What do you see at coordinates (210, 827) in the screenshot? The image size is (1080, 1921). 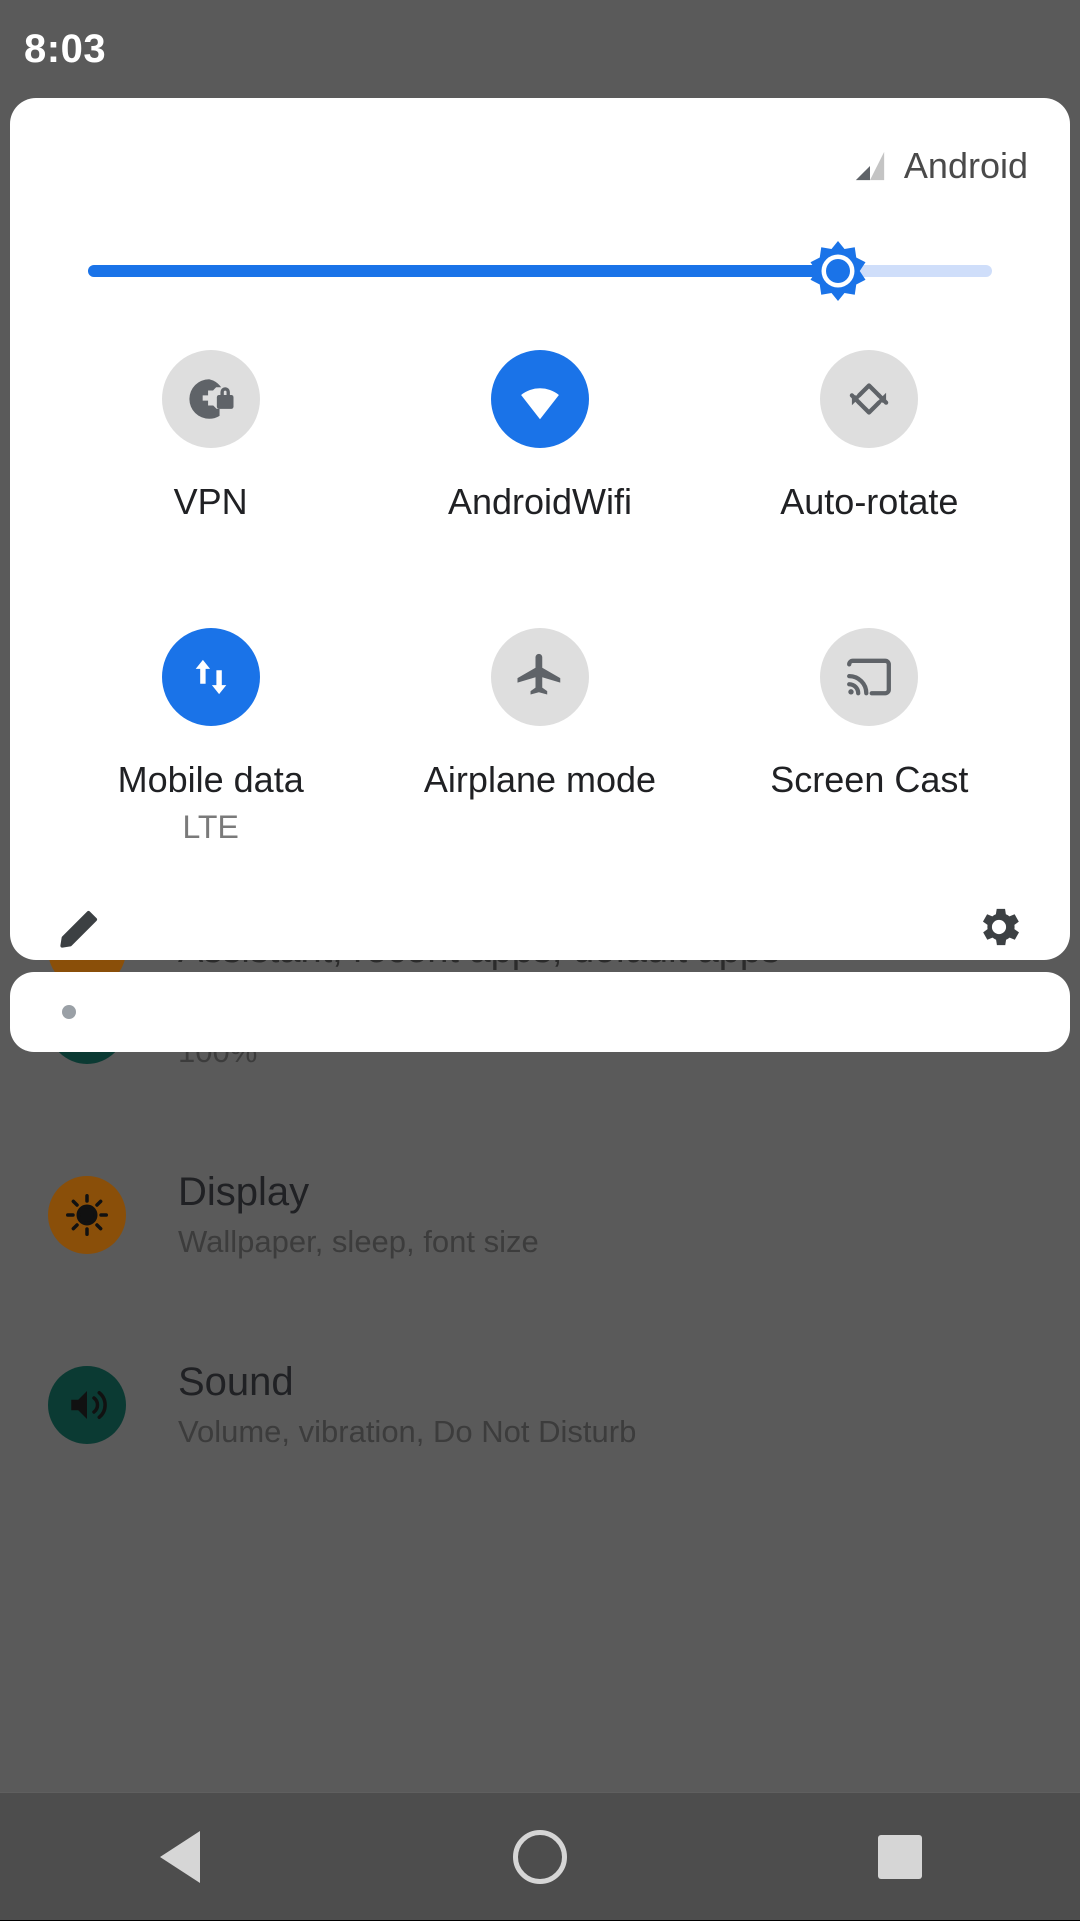 I see `tile-sublabel: LTE` at bounding box center [210, 827].